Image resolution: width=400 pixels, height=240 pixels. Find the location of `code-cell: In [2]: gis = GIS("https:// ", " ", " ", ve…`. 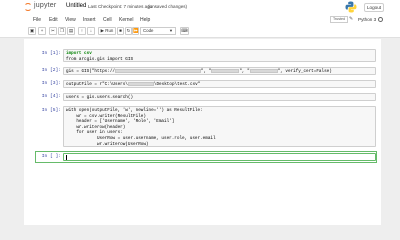

code-cell: In [2]: gis = GIS("https:// ", " ", " ", ve… is located at coordinates (206, 71).